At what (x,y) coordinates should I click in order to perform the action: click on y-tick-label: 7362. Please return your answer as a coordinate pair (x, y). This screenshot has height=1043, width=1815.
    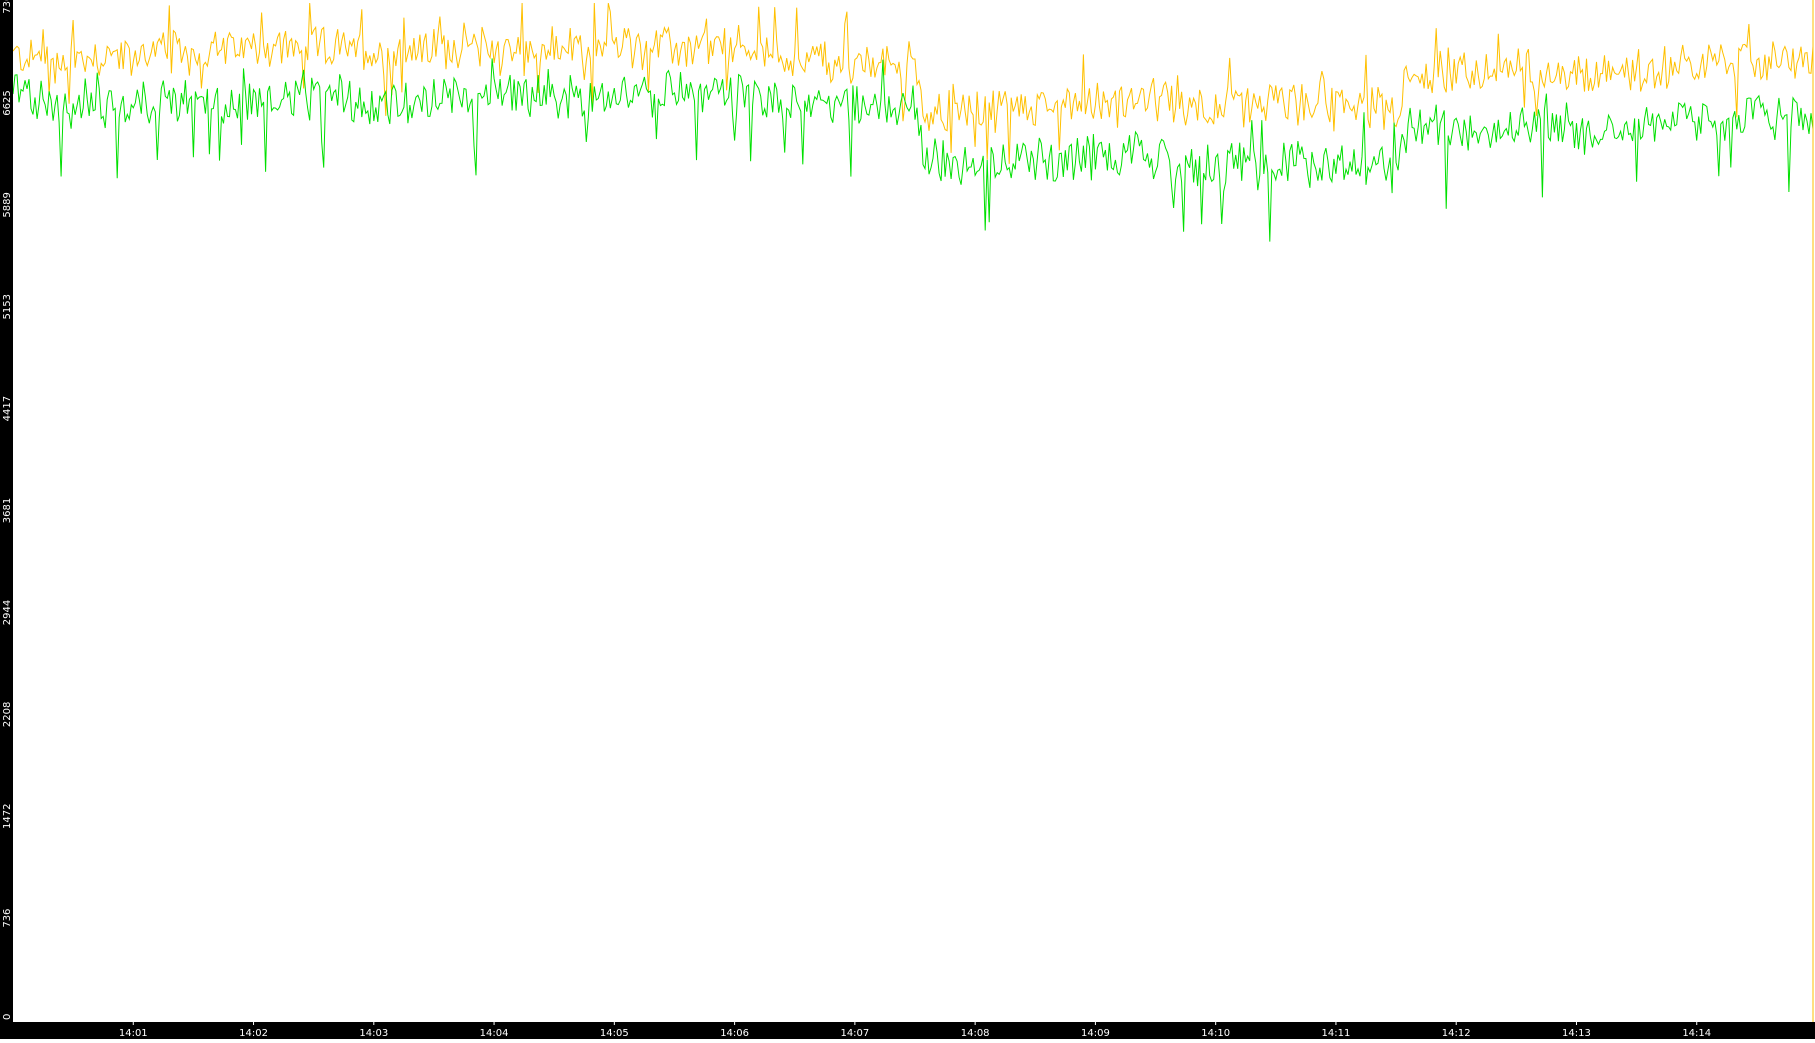
    Looking at the image, I should click on (7, 7).